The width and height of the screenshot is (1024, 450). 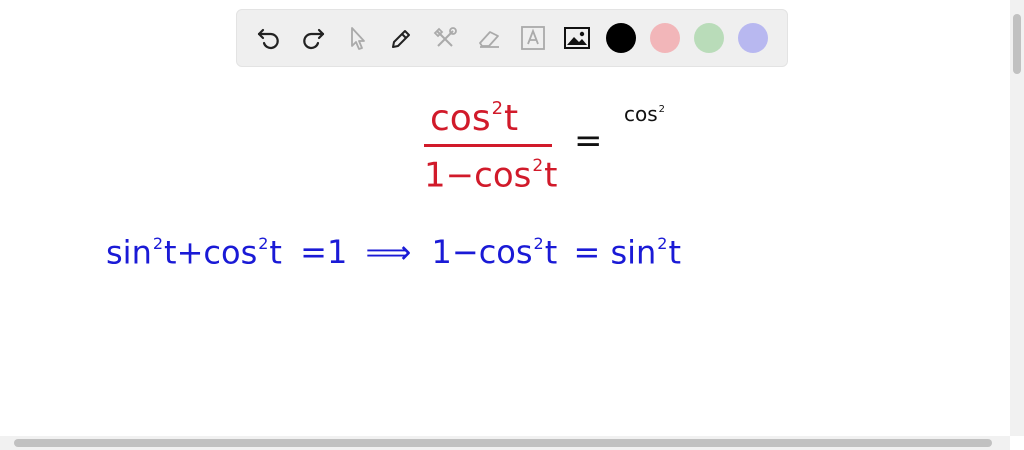 What do you see at coordinates (1017, 218) in the screenshot?
I see `vertical-scrollbar` at bounding box center [1017, 218].